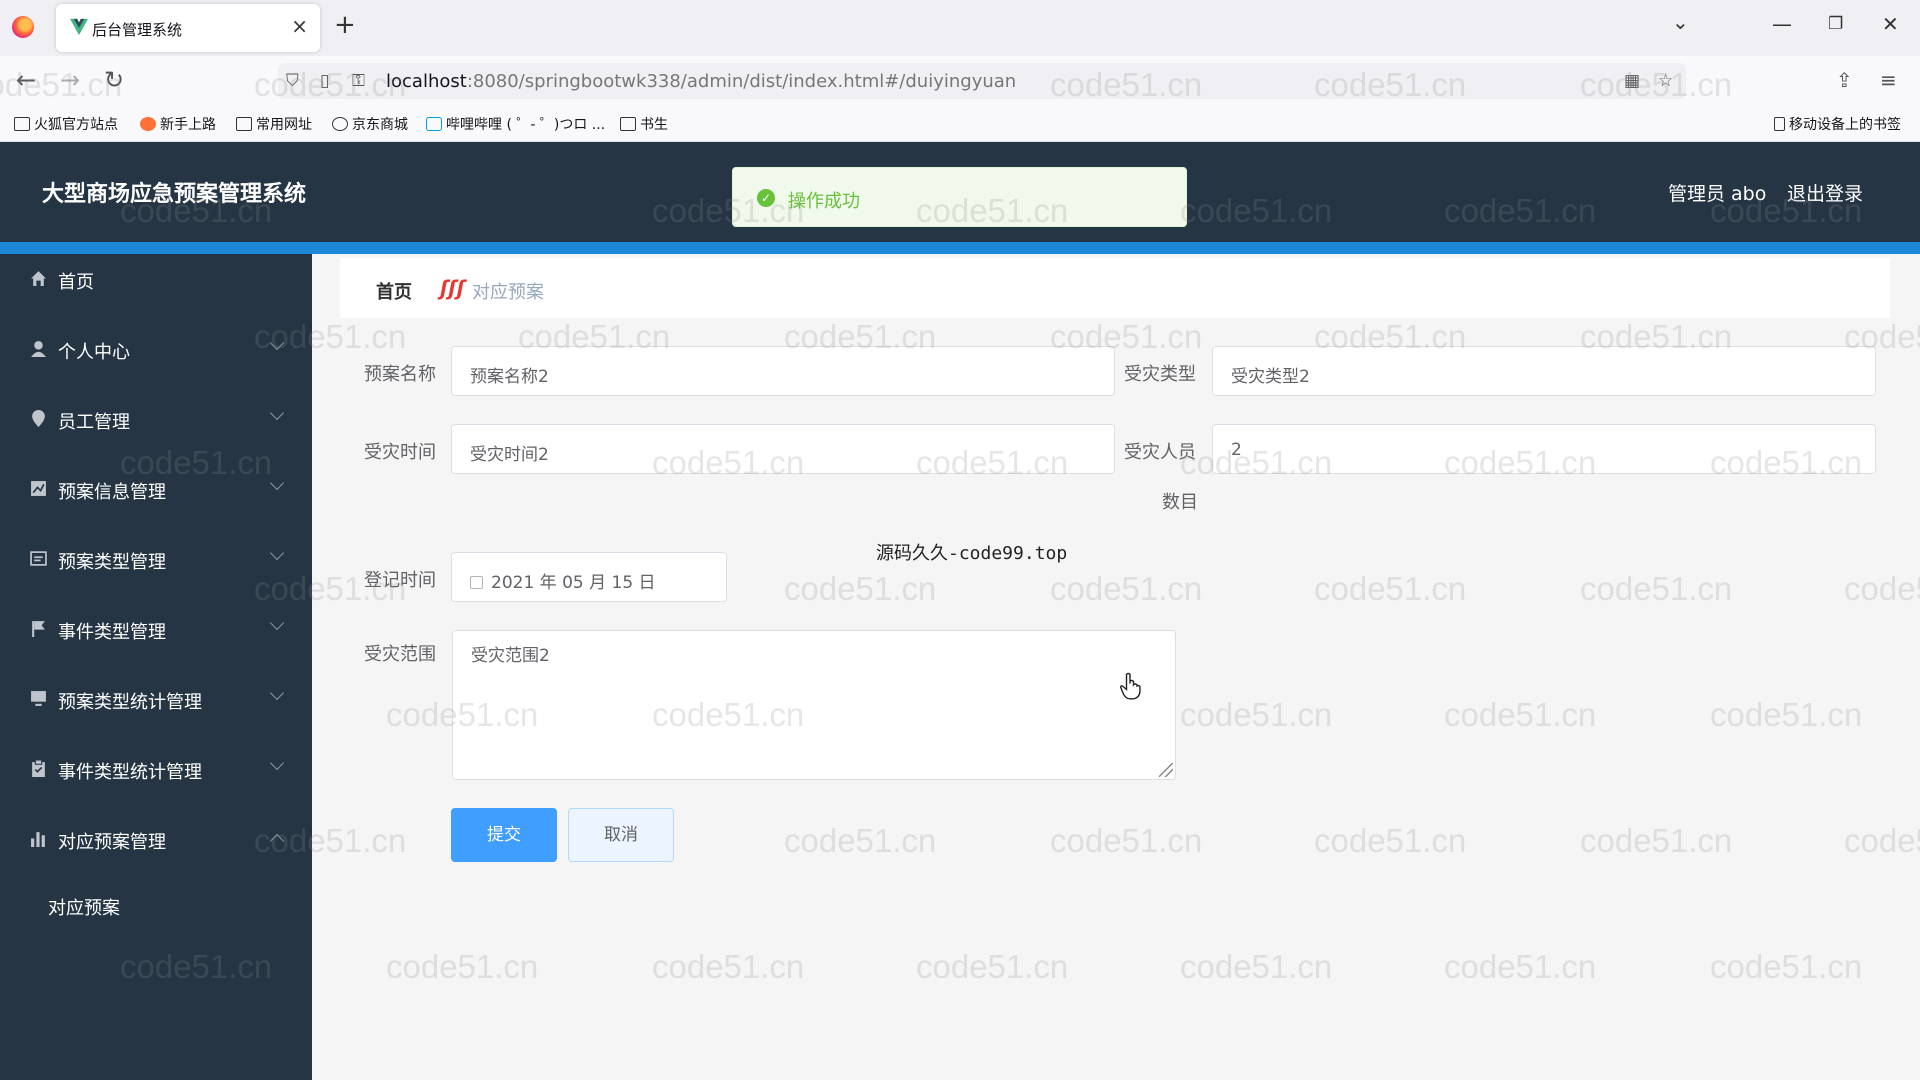 The width and height of the screenshot is (1920, 1080). I want to click on extensions-icon: ⇪, so click(1844, 80).